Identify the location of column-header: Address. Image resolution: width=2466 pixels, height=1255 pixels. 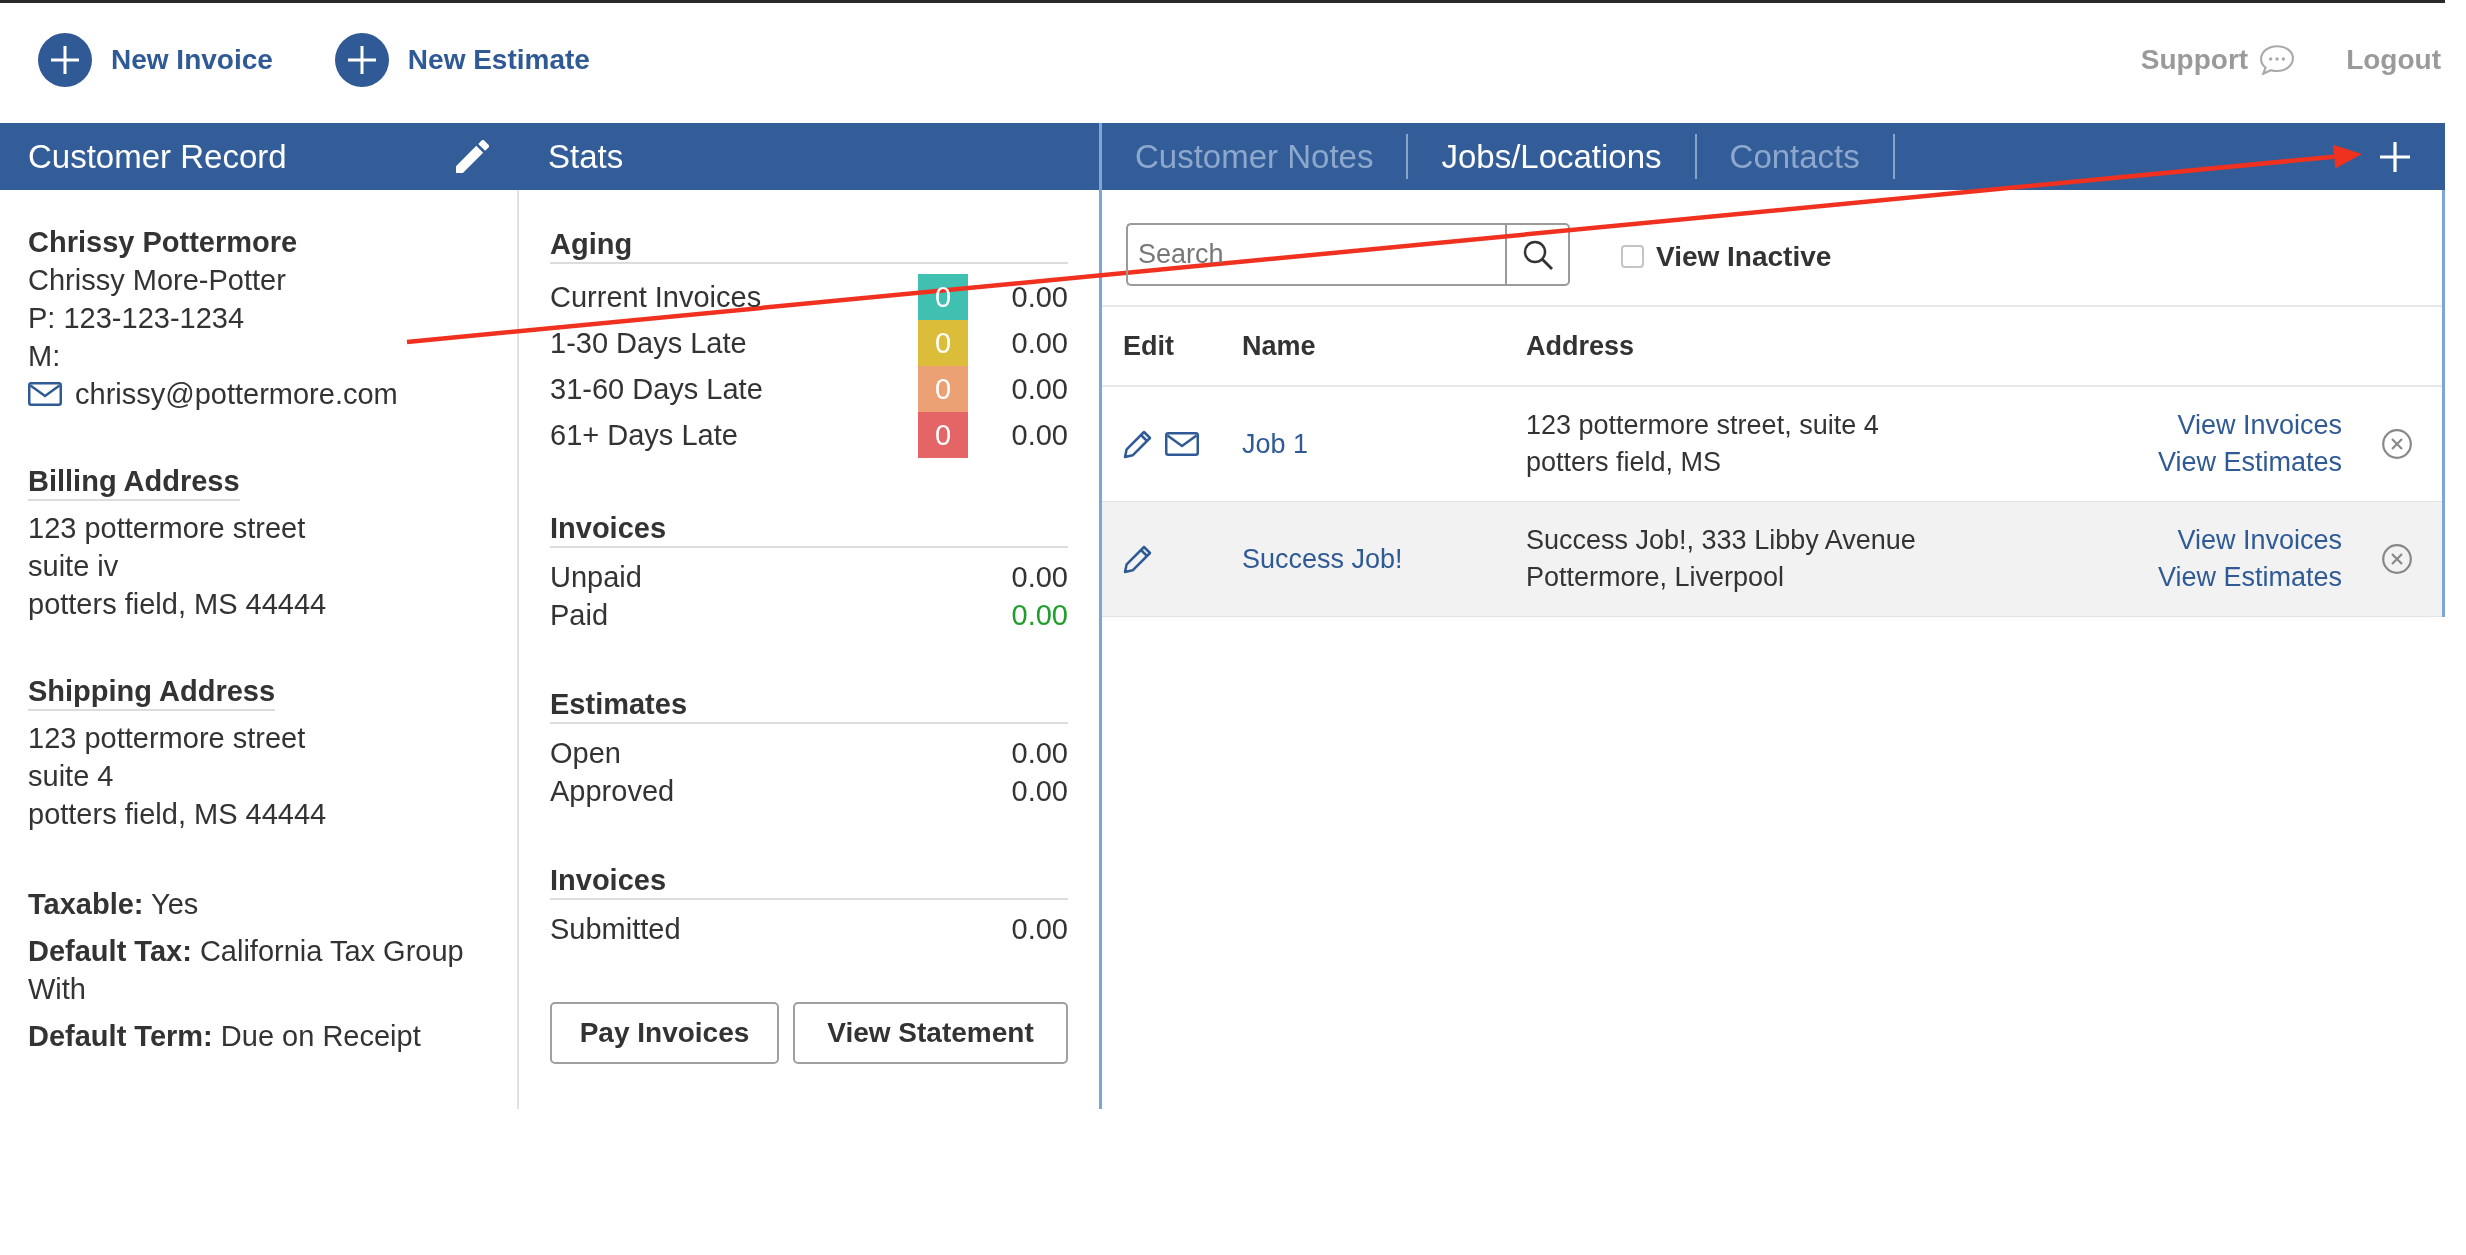
(1580, 346).